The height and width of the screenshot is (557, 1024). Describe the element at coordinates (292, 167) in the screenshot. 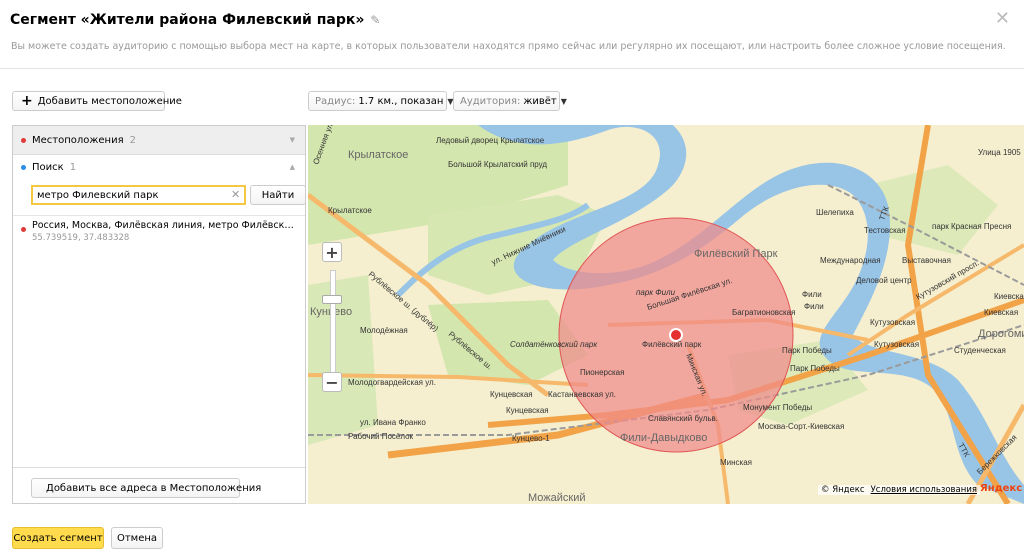

I see `collapse-up-icon: ▲` at that location.